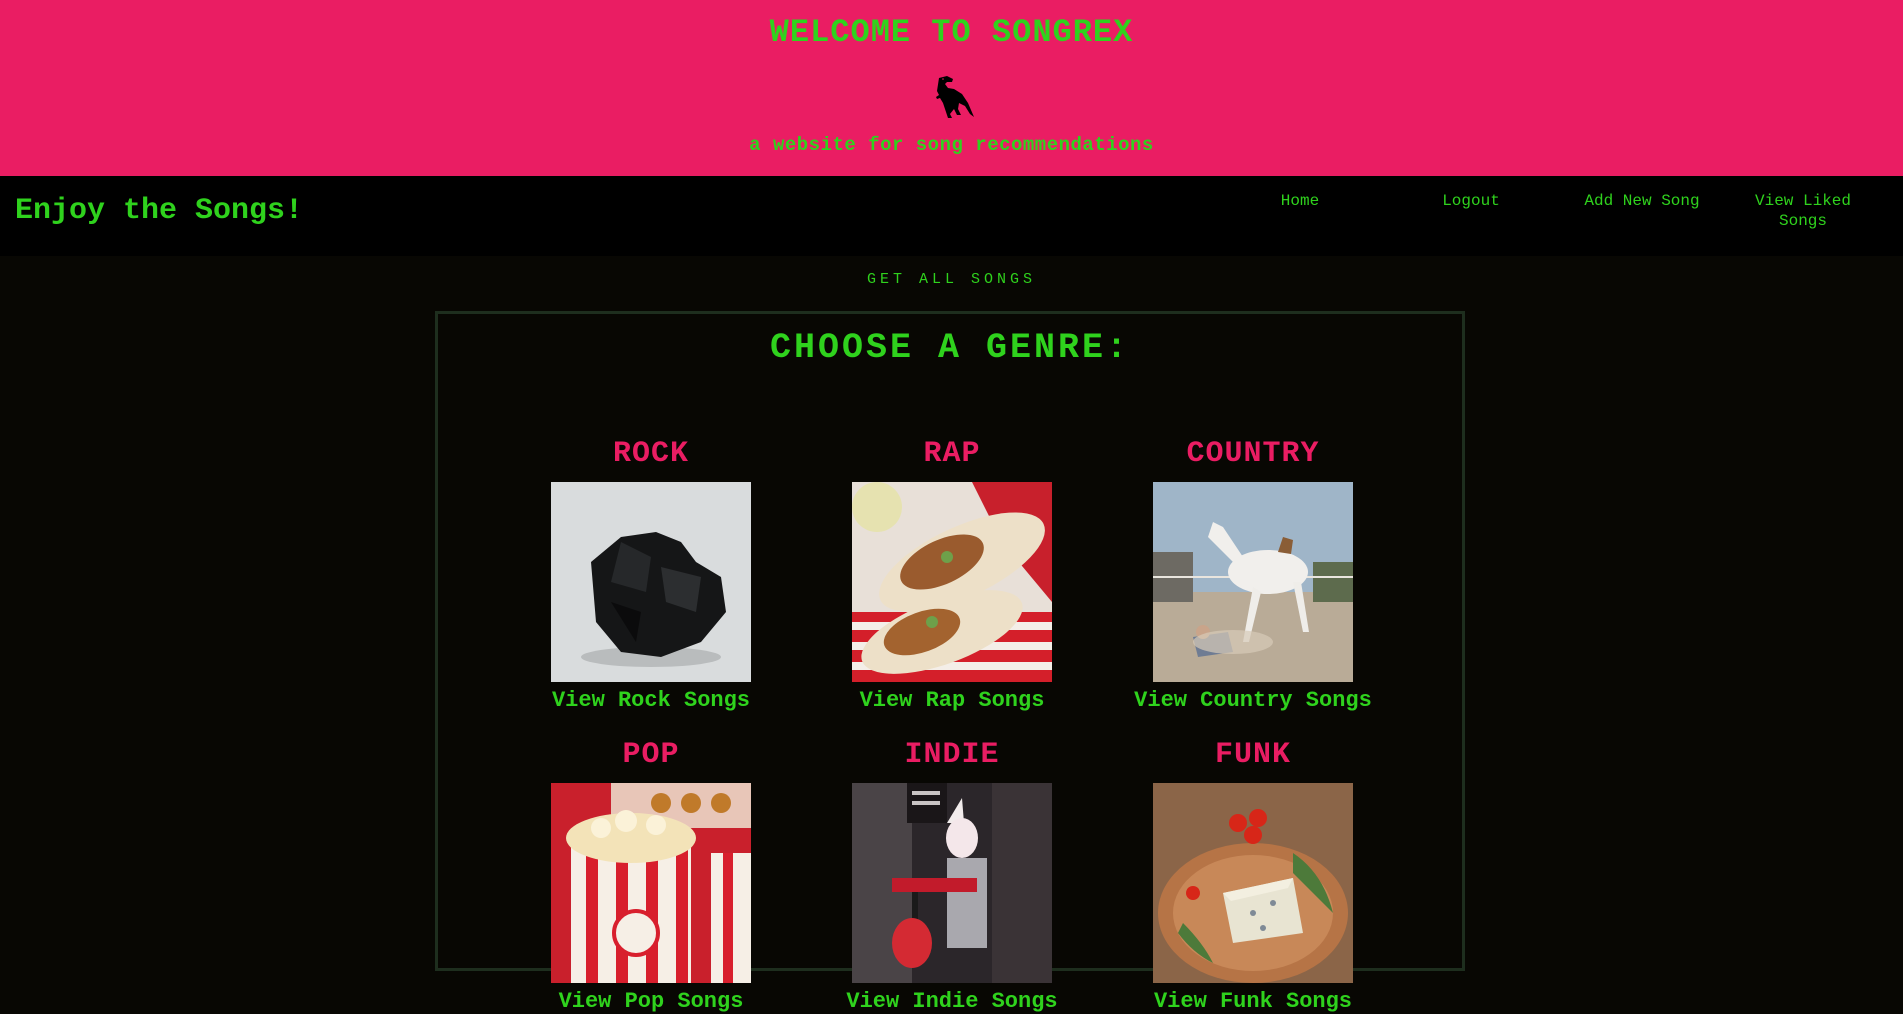  What do you see at coordinates (951, 279) in the screenshot?
I see `get-all-songs-link: GET ALL SONGS` at bounding box center [951, 279].